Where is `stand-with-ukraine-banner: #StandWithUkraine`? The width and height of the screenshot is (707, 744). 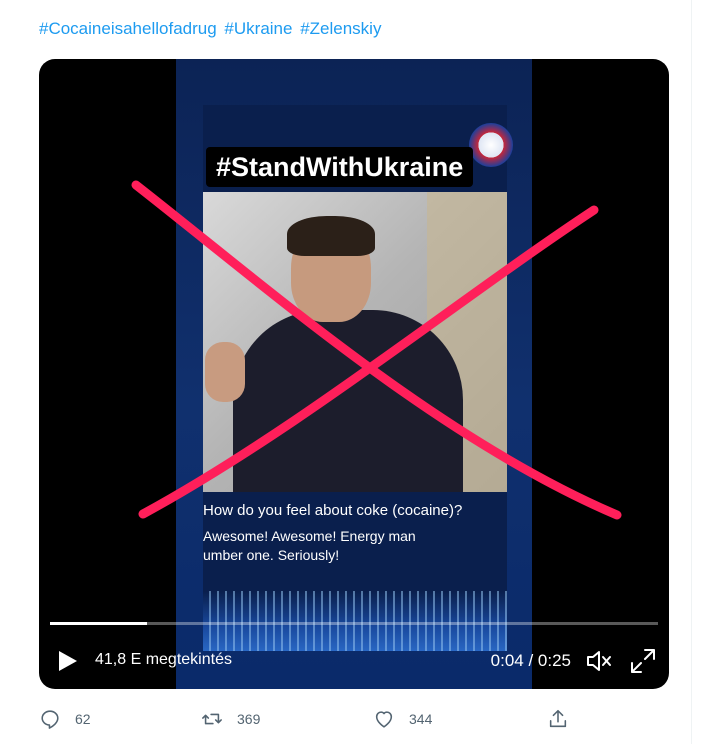
stand-with-ukraine-banner: #StandWithUkraine is located at coordinates (340, 167).